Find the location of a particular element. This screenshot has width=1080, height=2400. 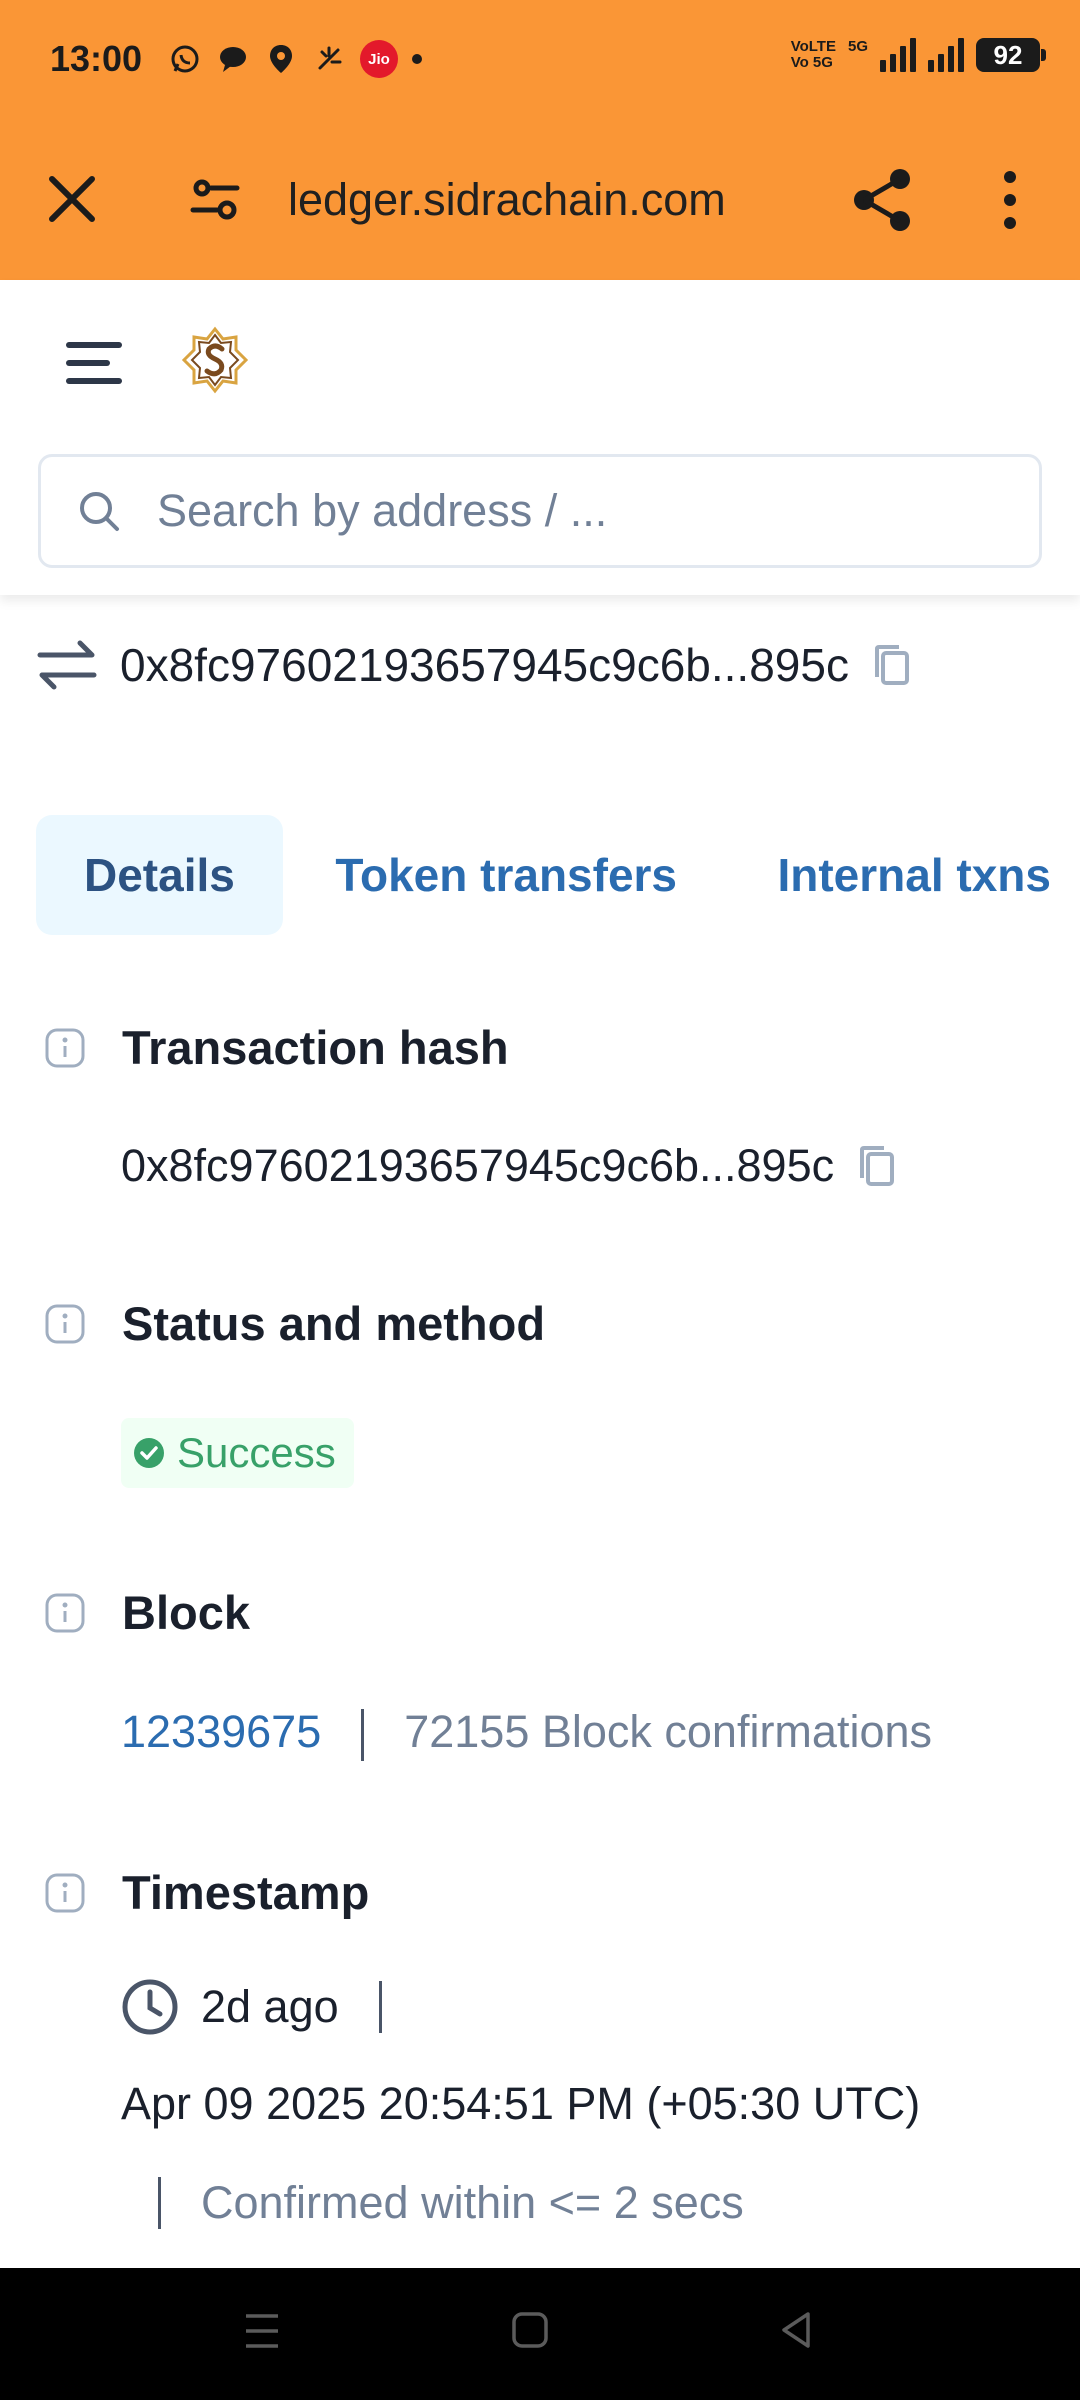

status-label: Status and method is located at coordinates (294, 1323).